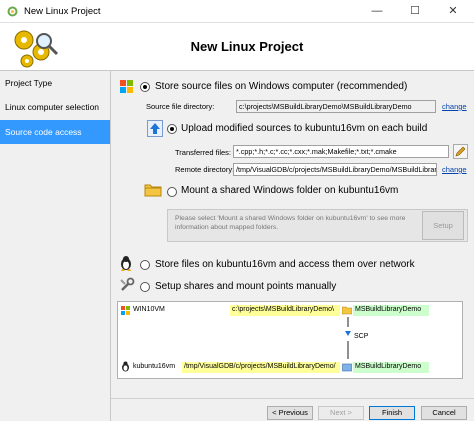 This screenshot has width=474, height=421. Describe the element at coordinates (348, 338) in the screenshot. I see `transfer-arrow-icon` at that location.